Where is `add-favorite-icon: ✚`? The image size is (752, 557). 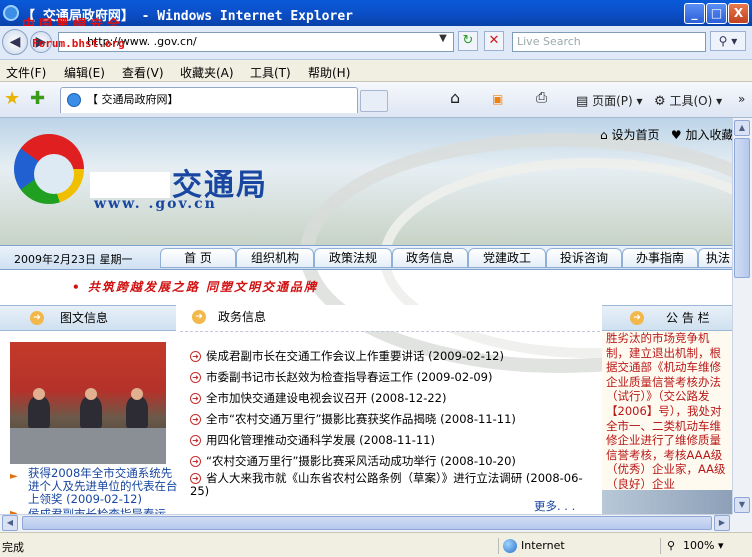
add-favorite-icon: ✚ is located at coordinates (37, 98).